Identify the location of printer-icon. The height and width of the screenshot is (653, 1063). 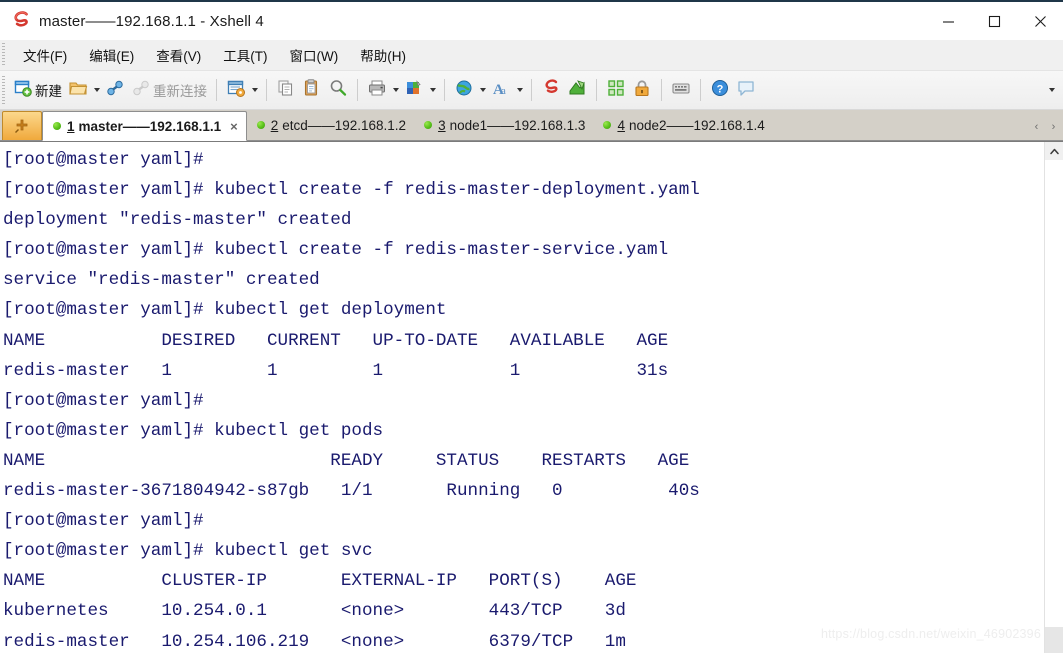
(377, 90).